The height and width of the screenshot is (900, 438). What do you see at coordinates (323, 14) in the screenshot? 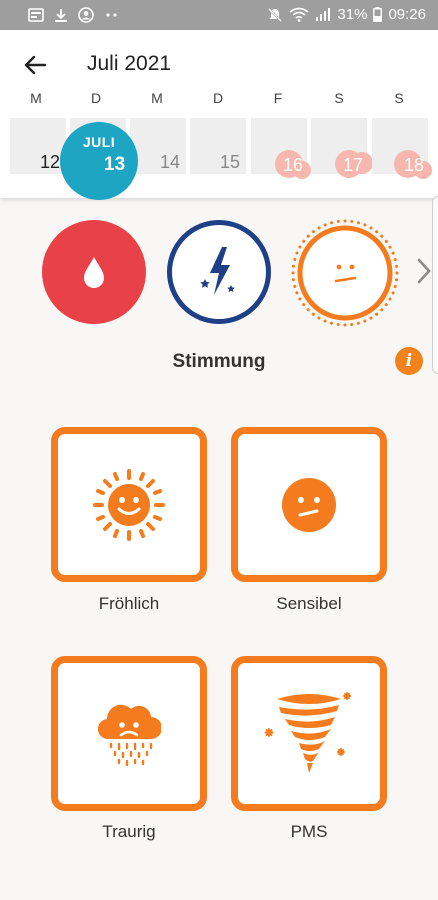
I see `signal-icon` at bounding box center [323, 14].